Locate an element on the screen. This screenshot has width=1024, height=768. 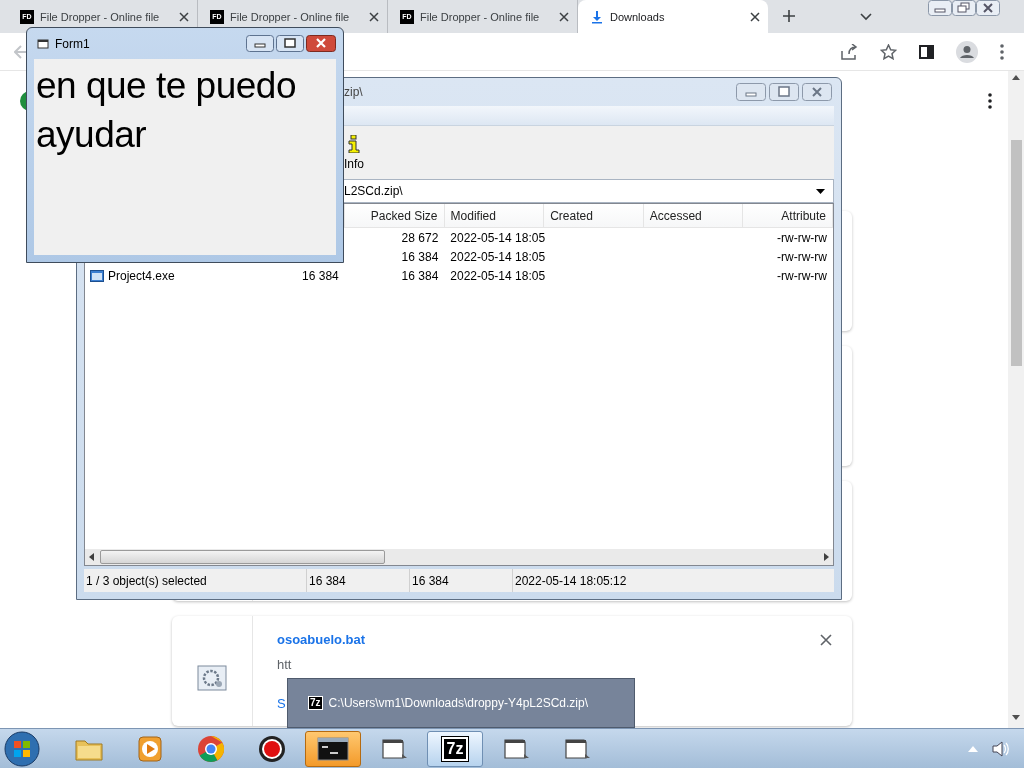
show-in-folder-link: S is located at coordinates (281, 703).